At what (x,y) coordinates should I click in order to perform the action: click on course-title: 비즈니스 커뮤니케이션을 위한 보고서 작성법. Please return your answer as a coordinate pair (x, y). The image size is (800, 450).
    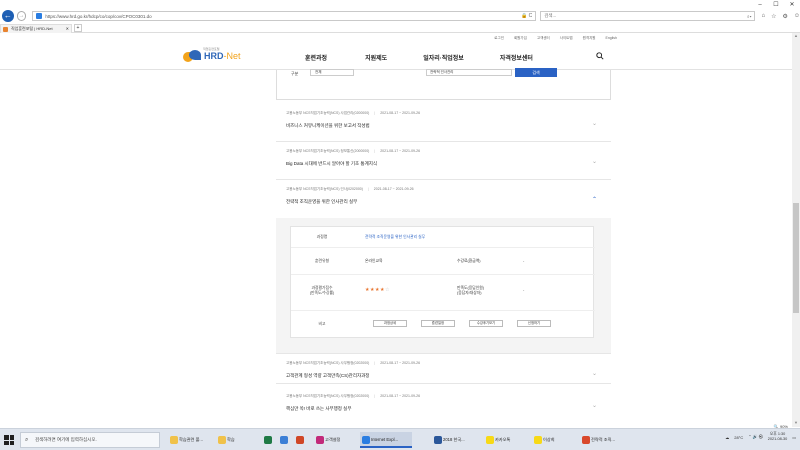
    Looking at the image, I should click on (328, 126).